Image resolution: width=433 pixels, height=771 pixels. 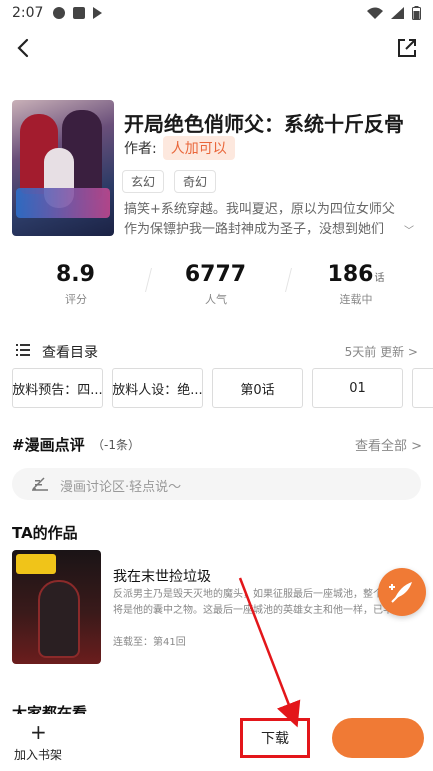 What do you see at coordinates (98, 13) in the screenshot?
I see `play-store-icon` at bounding box center [98, 13].